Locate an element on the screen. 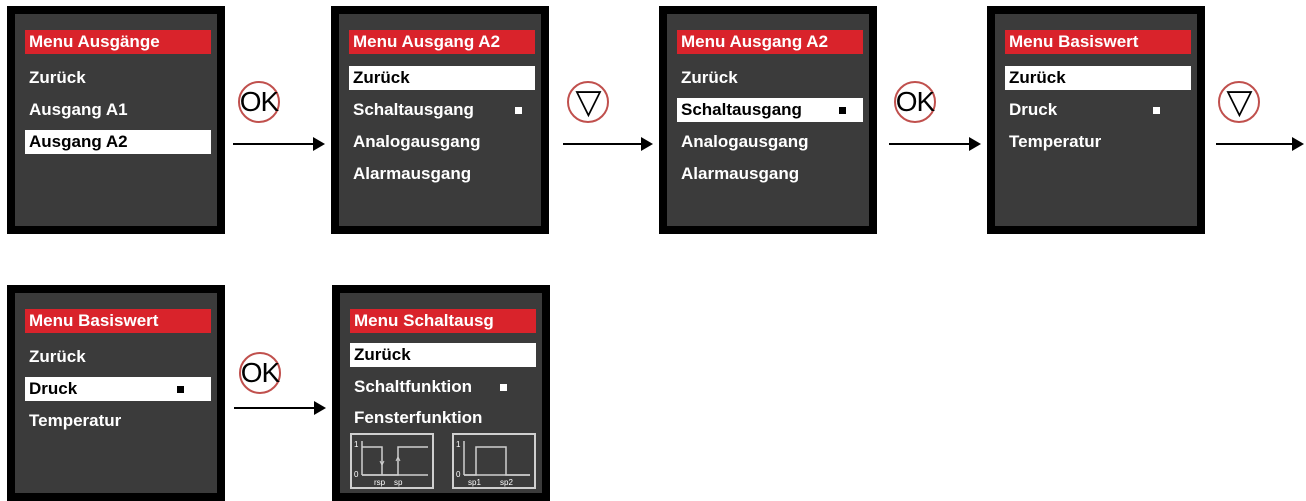 This screenshot has width=1306, height=501. window-chart: 1 0 sp1 sp2 is located at coordinates (493, 463).